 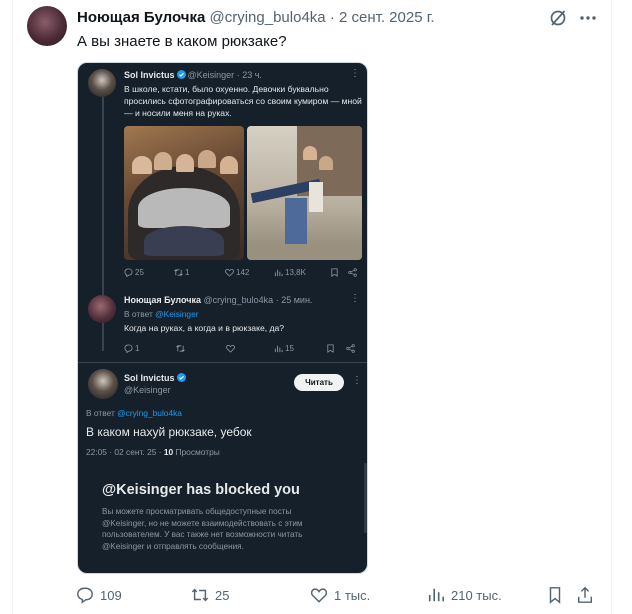 I want to click on reply-count: 109, so click(x=111, y=595).